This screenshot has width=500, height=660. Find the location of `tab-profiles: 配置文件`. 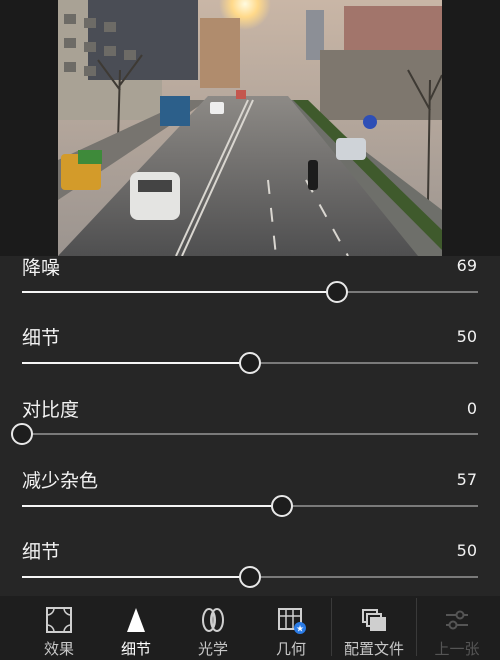

tab-profiles: 配置文件 is located at coordinates (374, 628).